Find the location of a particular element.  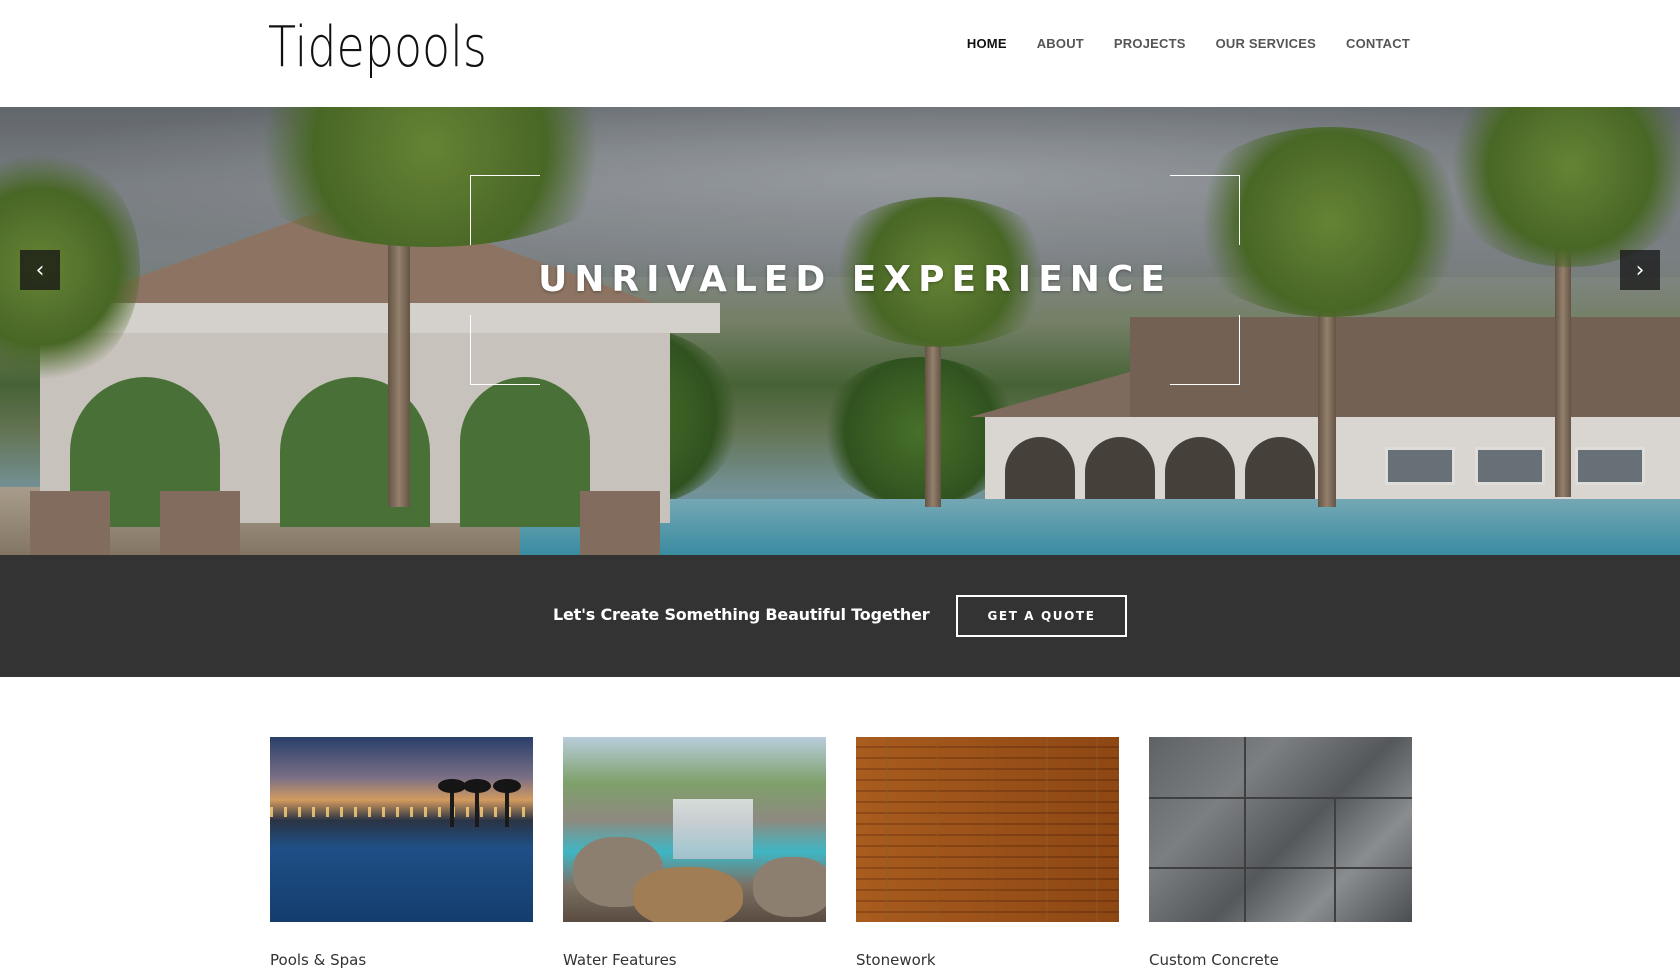

service-card-pools-spas: Pools & Spas is located at coordinates (401, 853).